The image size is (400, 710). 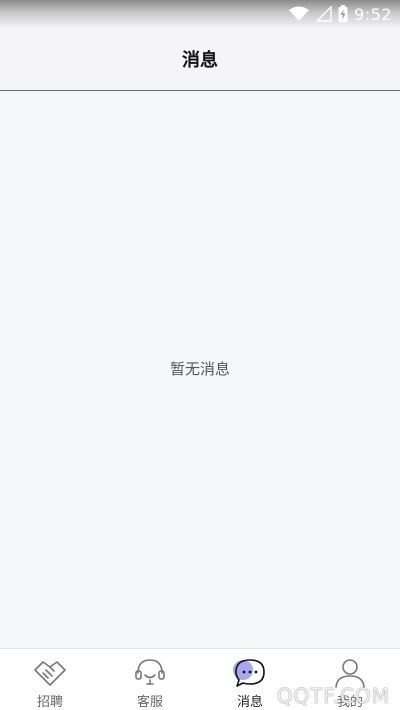 I want to click on tab-recruit: 招聘, so click(x=50, y=679).